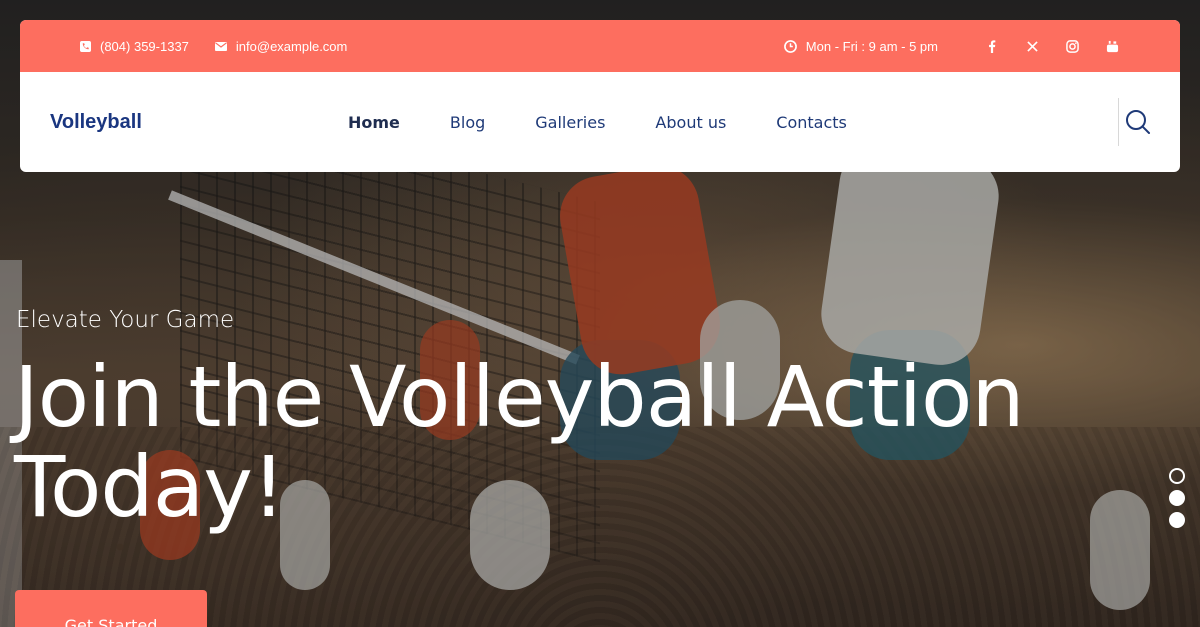 The image size is (1200, 627). Describe the element at coordinates (992, 46) in the screenshot. I see `facebook-icon` at that location.